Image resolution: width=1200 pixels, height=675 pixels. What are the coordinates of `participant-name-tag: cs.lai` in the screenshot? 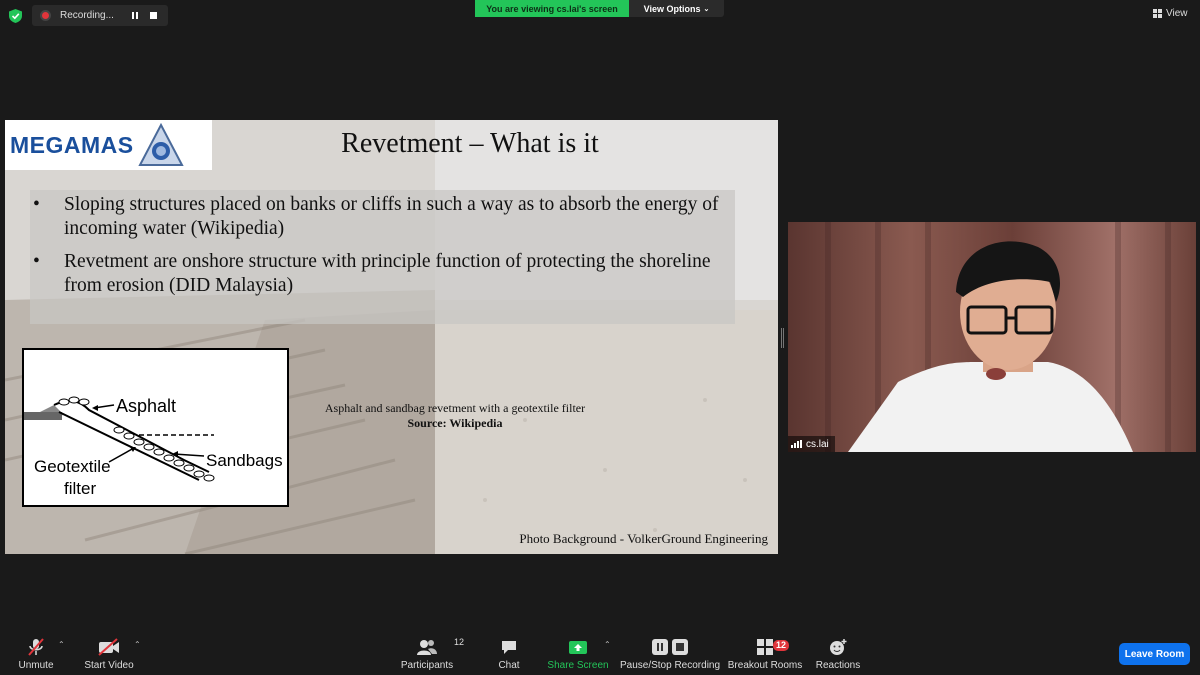 It's located at (811, 444).